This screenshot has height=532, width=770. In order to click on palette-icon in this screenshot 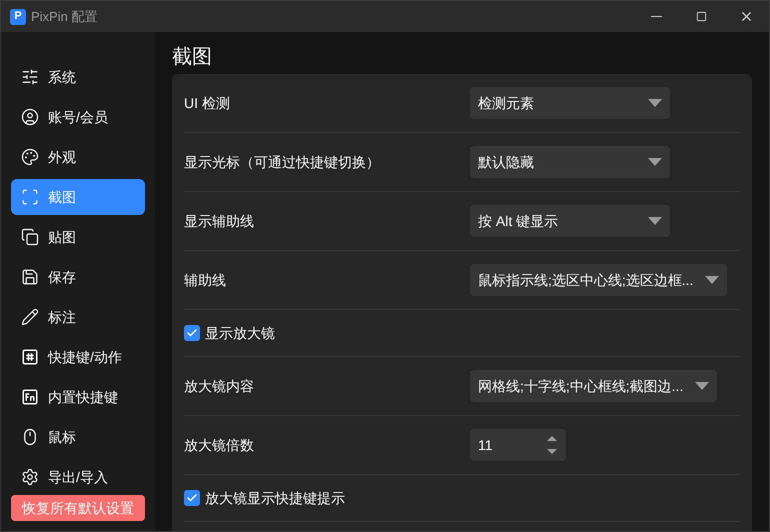, I will do `click(30, 157)`.